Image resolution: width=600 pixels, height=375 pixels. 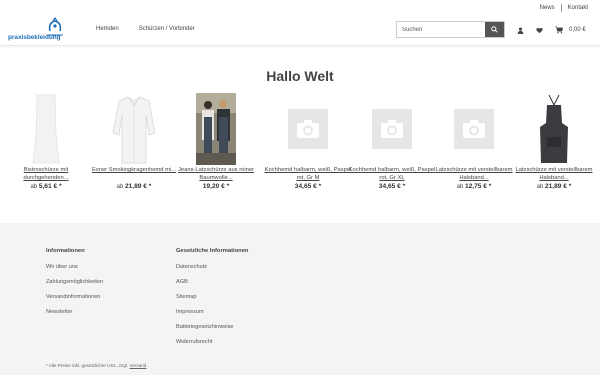 I want to click on footer-heading: Informationen, so click(x=65, y=251).